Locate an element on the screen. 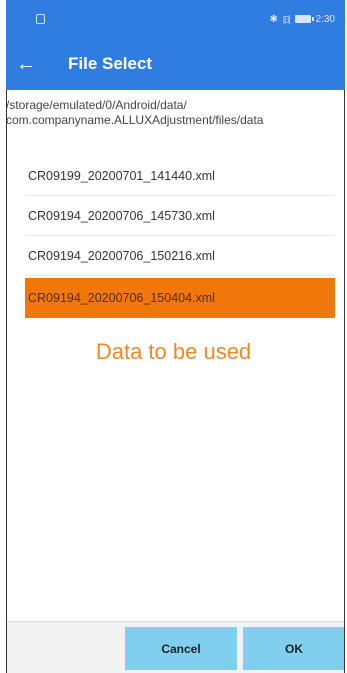 The image size is (347, 673). ok-button: OK is located at coordinates (294, 648).